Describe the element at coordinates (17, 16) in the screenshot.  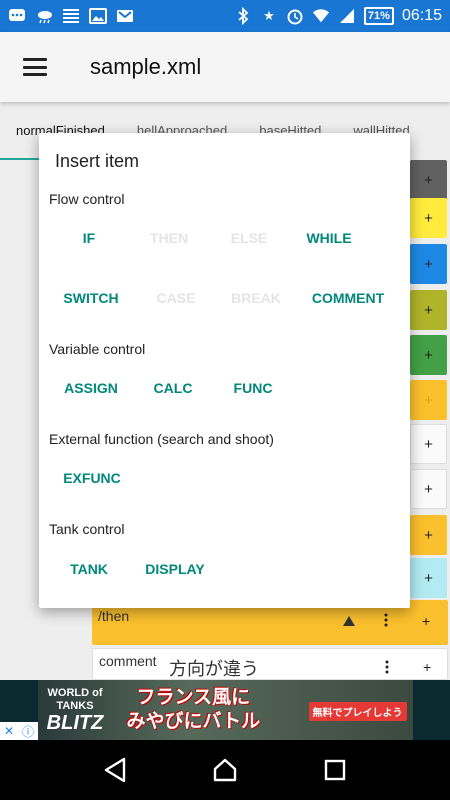
I see `message-icon` at that location.